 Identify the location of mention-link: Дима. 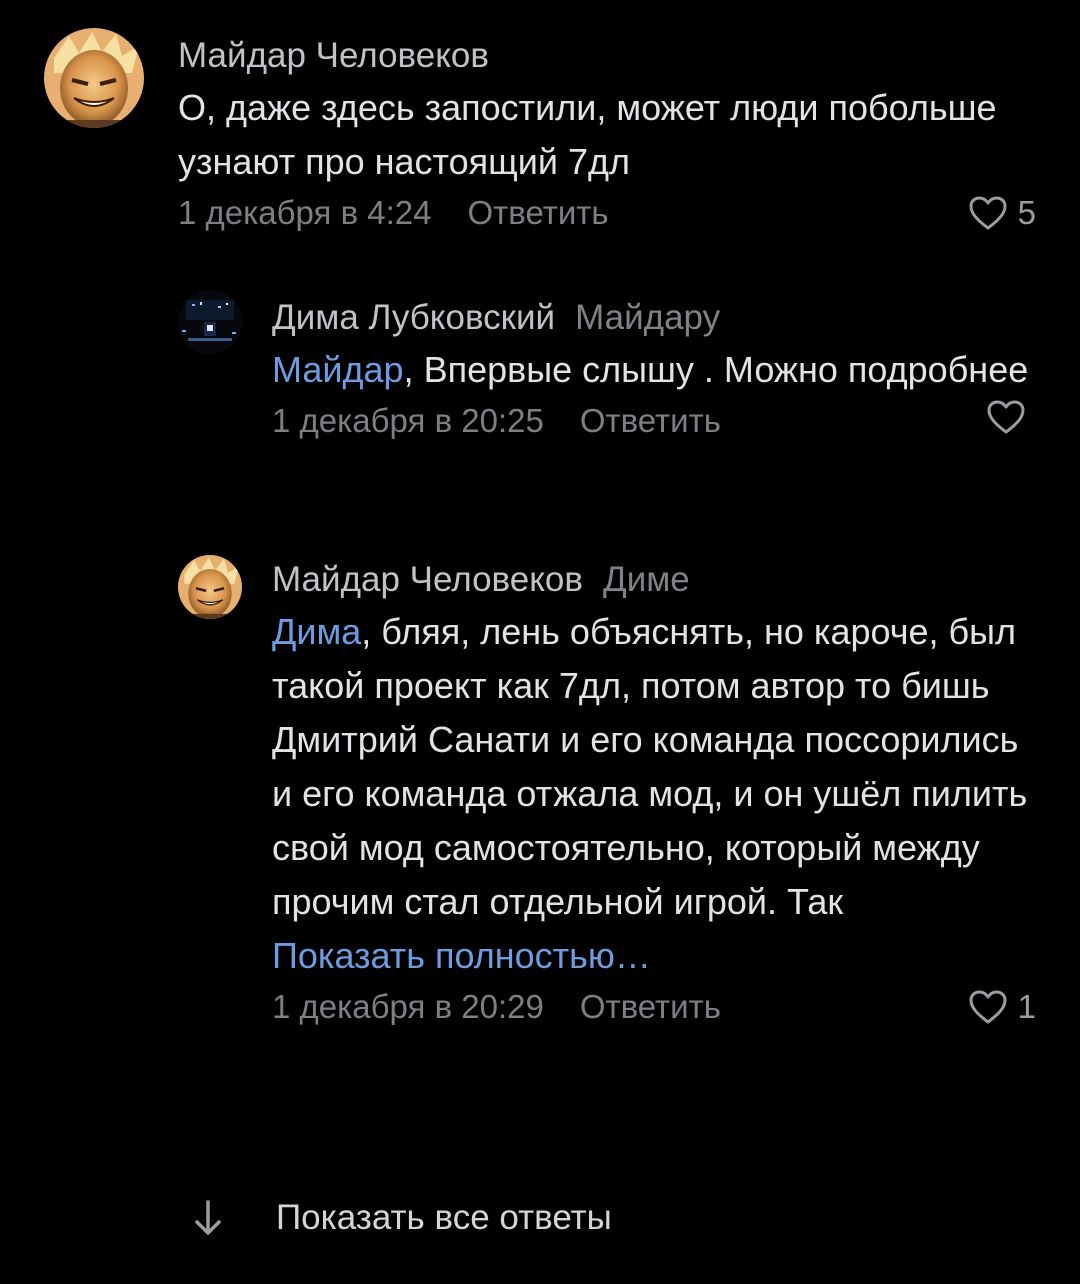
(316, 631).